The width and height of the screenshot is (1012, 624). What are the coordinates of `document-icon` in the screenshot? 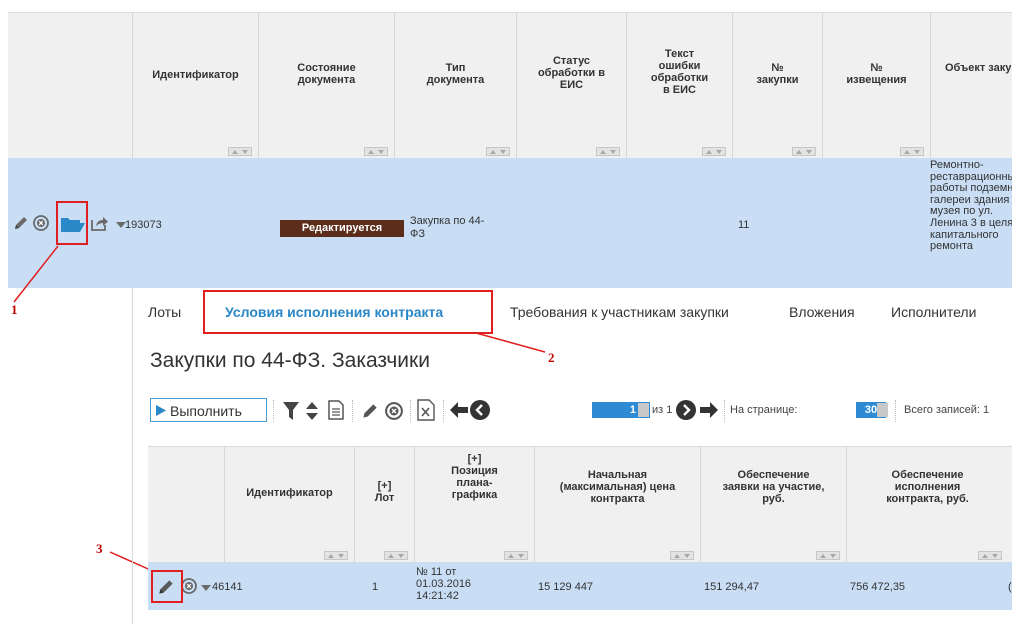 It's located at (336, 410).